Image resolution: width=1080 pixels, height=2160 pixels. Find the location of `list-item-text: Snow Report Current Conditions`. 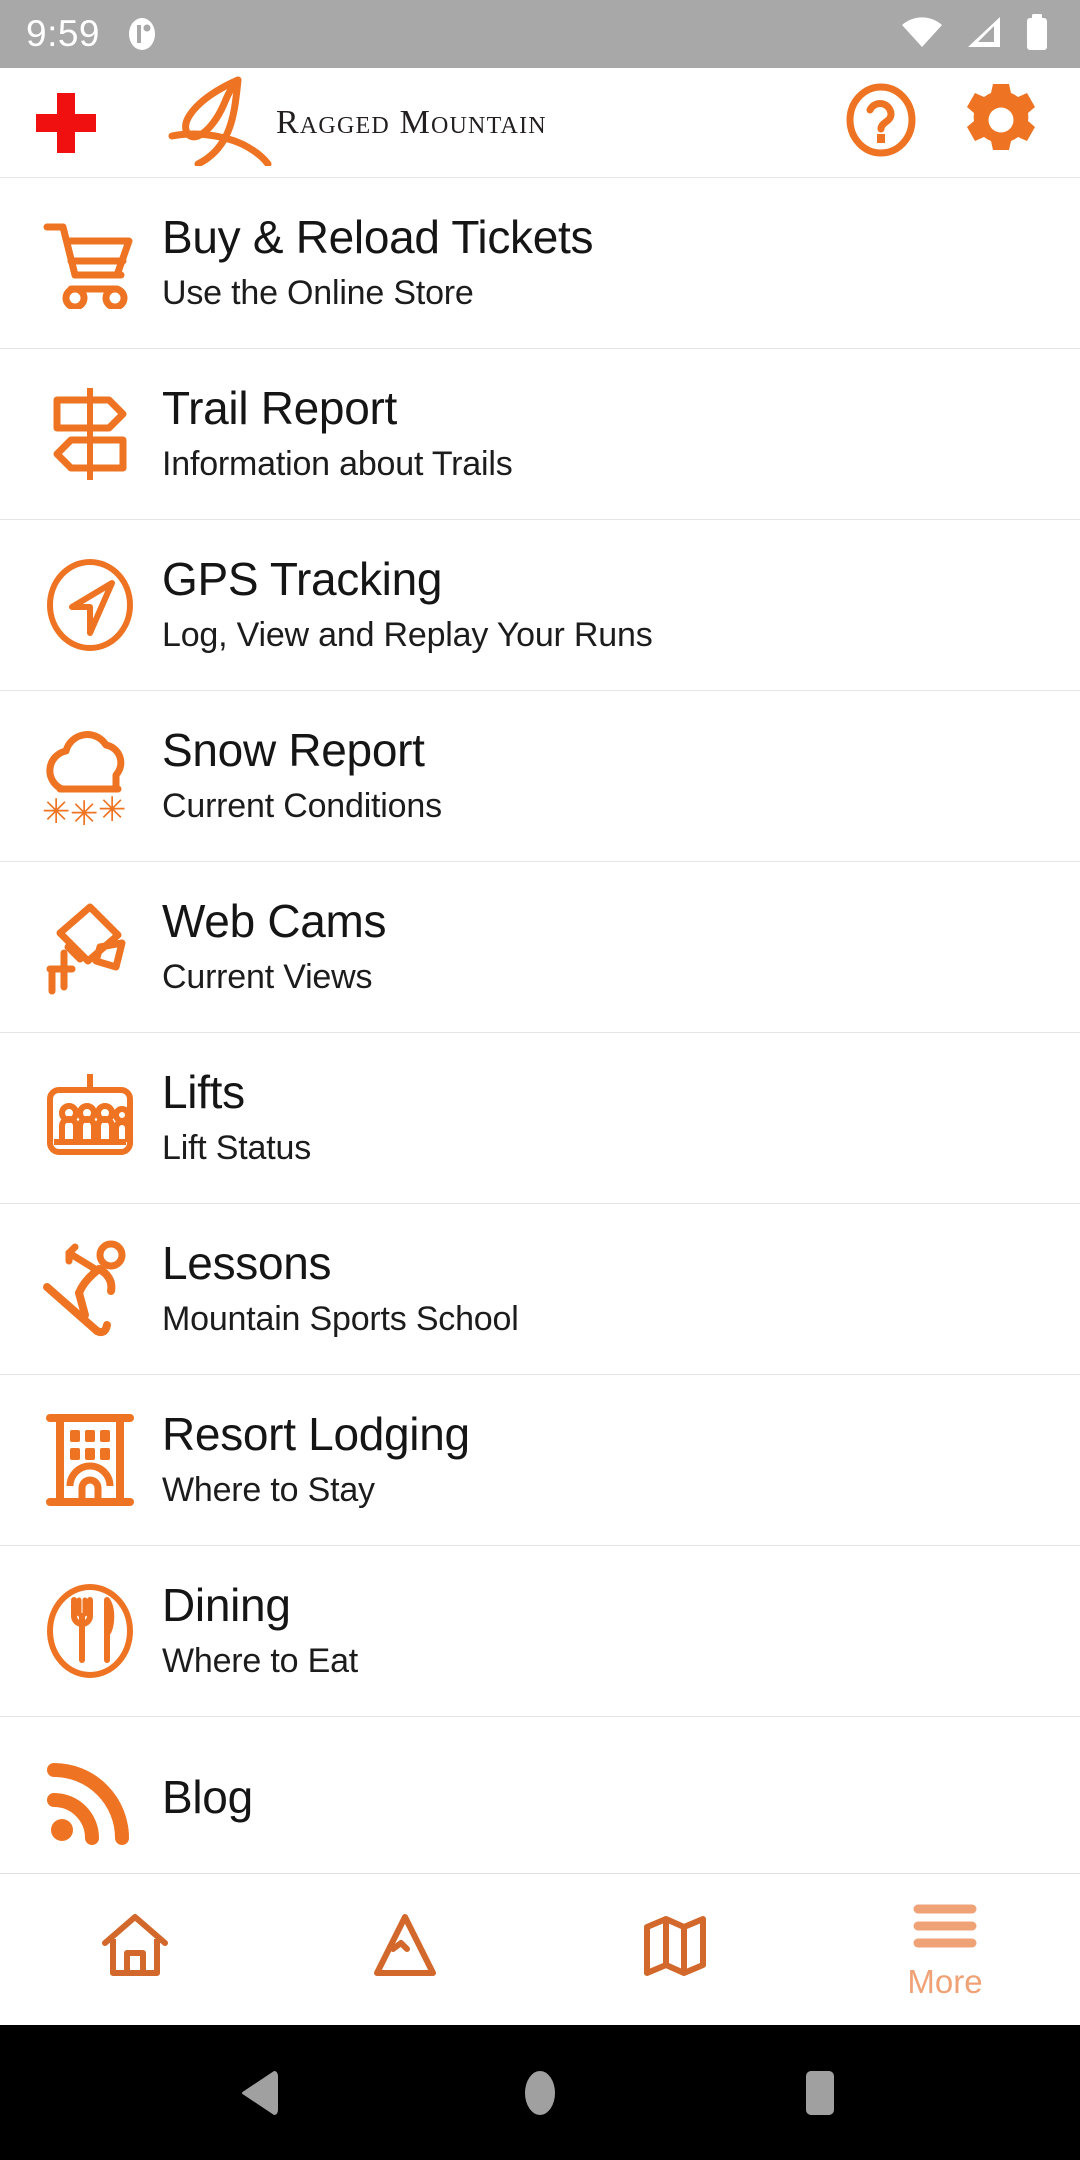

list-item-text: Snow Report Current Conditions is located at coordinates (302, 775).